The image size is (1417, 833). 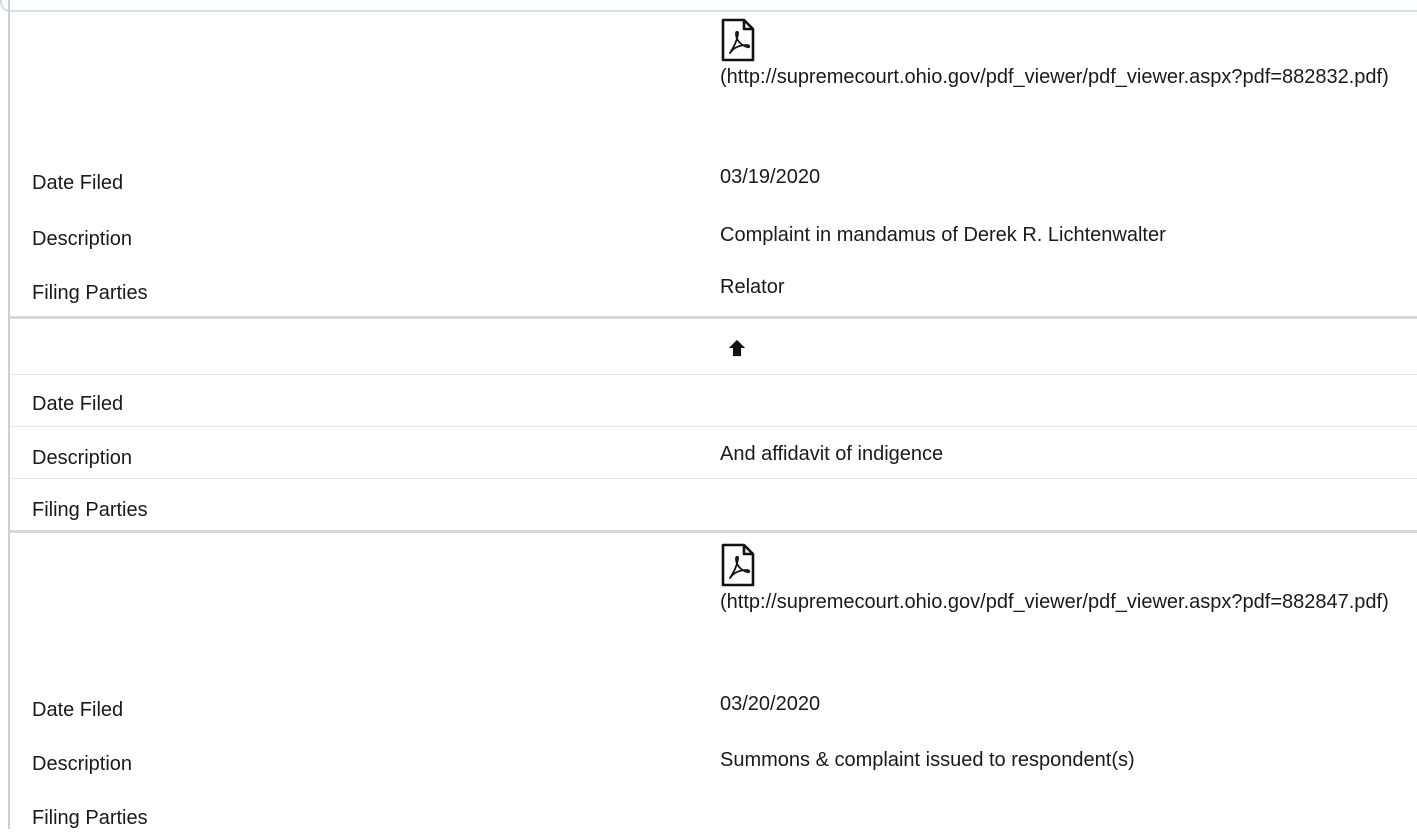 What do you see at coordinates (832, 454) in the screenshot?
I see `description-value: And affidavit of indigence` at bounding box center [832, 454].